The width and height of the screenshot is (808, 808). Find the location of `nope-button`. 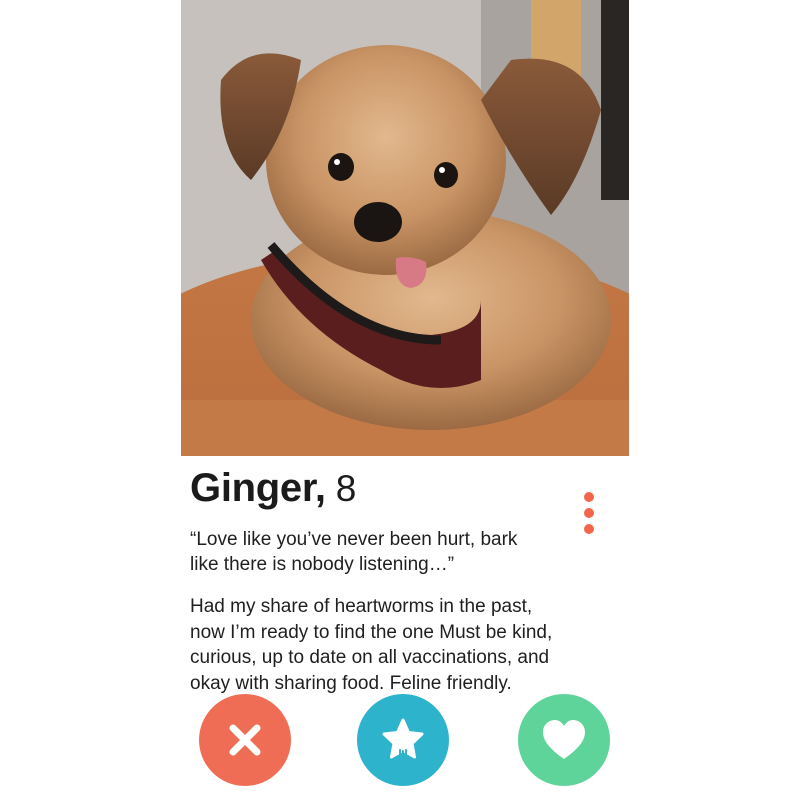

nope-button is located at coordinates (245, 740).